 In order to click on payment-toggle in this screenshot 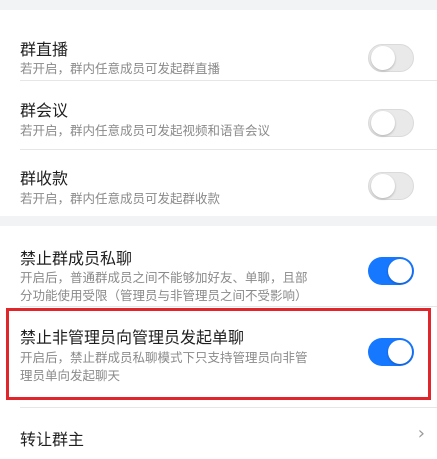, I will do `click(391, 186)`.